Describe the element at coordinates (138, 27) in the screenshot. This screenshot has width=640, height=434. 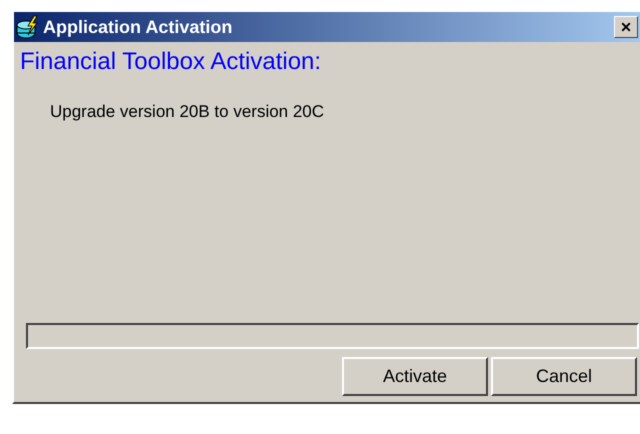
I see `window-title: Application Activation` at that location.